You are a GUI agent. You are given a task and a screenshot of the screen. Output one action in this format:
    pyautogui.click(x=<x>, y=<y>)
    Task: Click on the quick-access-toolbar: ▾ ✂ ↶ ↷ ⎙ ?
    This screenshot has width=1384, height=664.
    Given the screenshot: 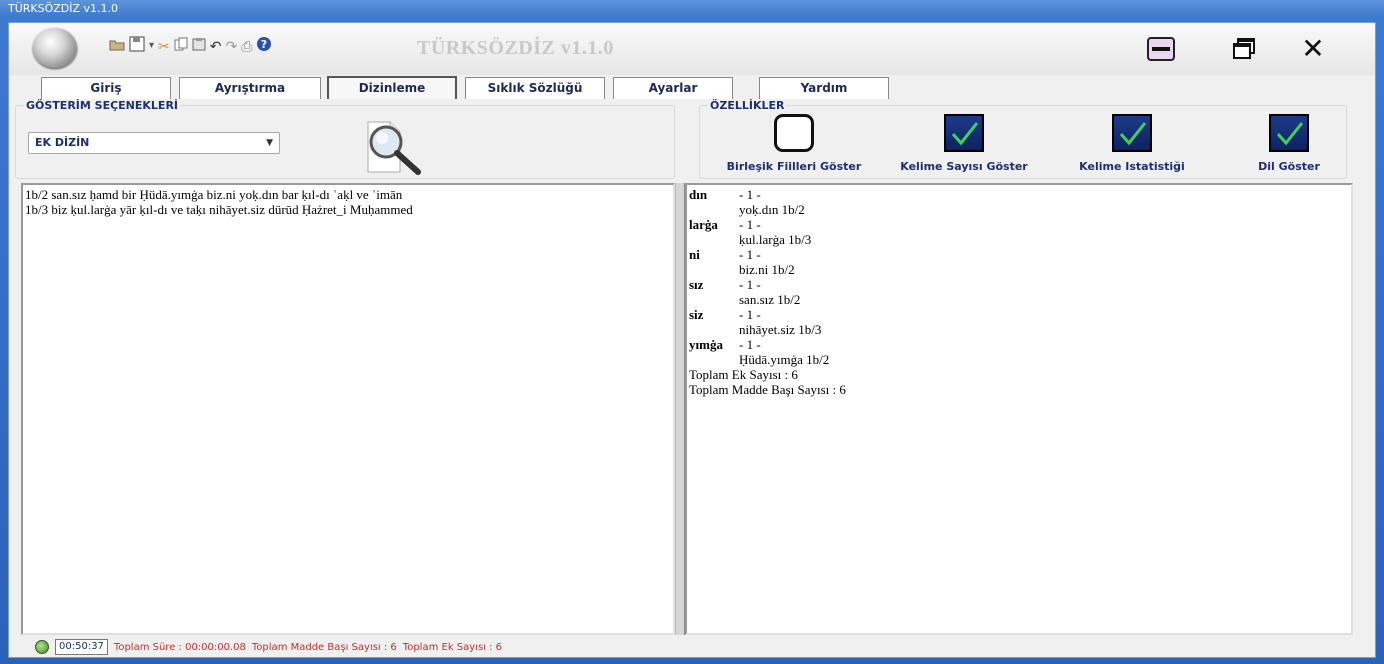 What is the action you would take?
    pyautogui.click(x=190, y=46)
    